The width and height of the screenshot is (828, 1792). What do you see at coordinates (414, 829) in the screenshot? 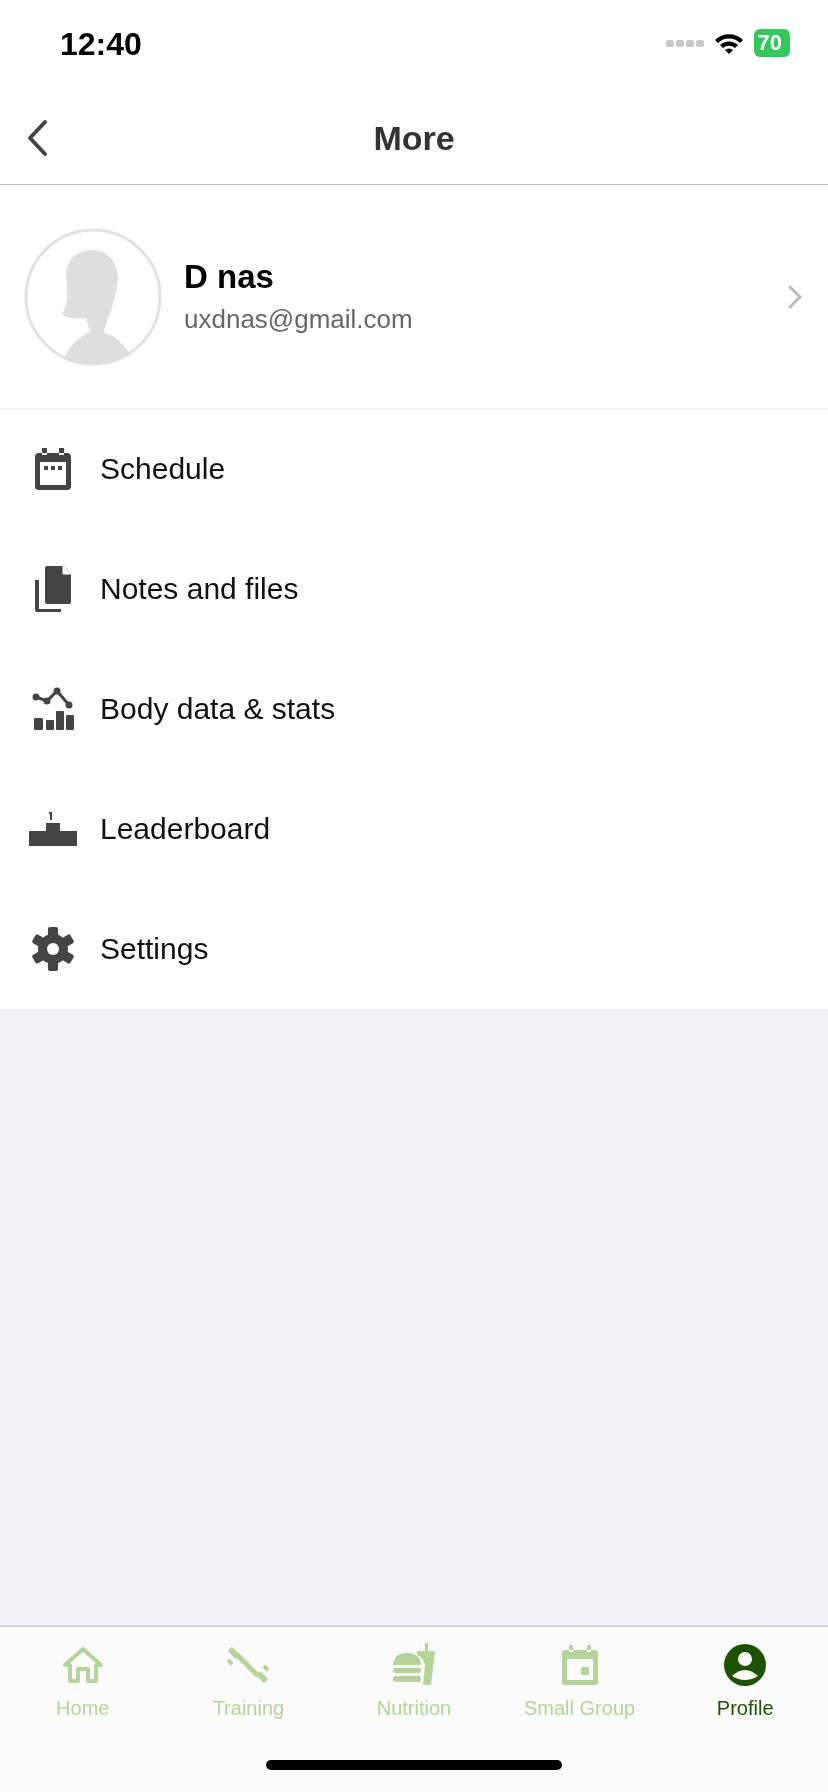
I see `menu-item: Leaderboard` at bounding box center [414, 829].